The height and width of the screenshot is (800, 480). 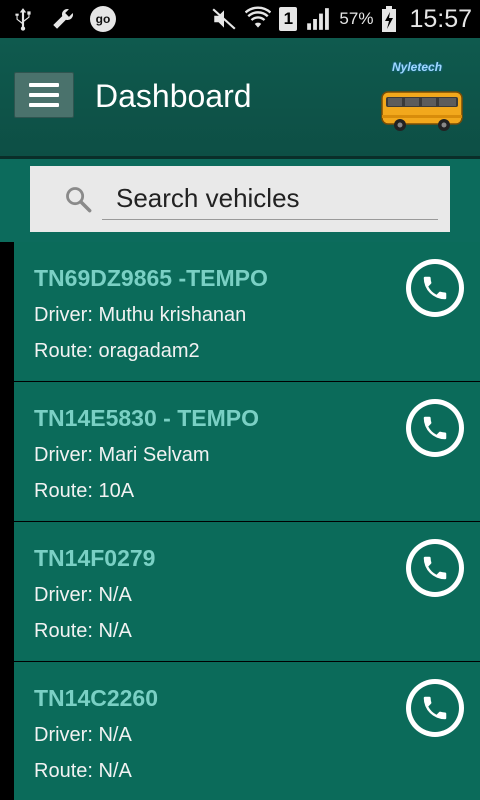 What do you see at coordinates (96, 698) in the screenshot?
I see `vehicle-plate: TN14C2260` at bounding box center [96, 698].